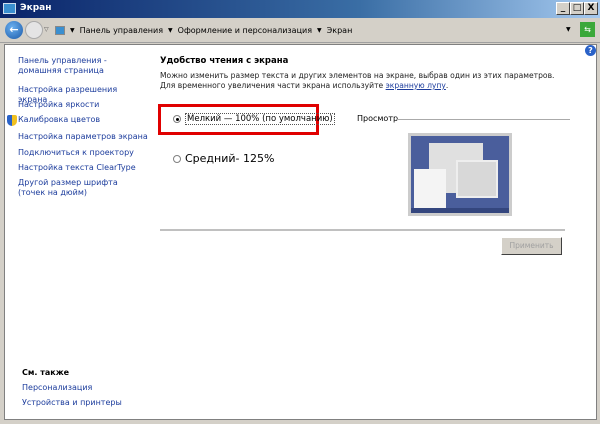  I want to click on back-button: ←, so click(14, 30).